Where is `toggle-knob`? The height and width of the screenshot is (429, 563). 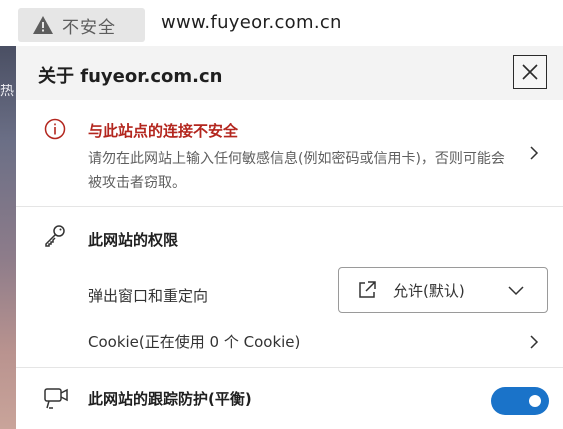
toggle-knob is located at coordinates (535, 401).